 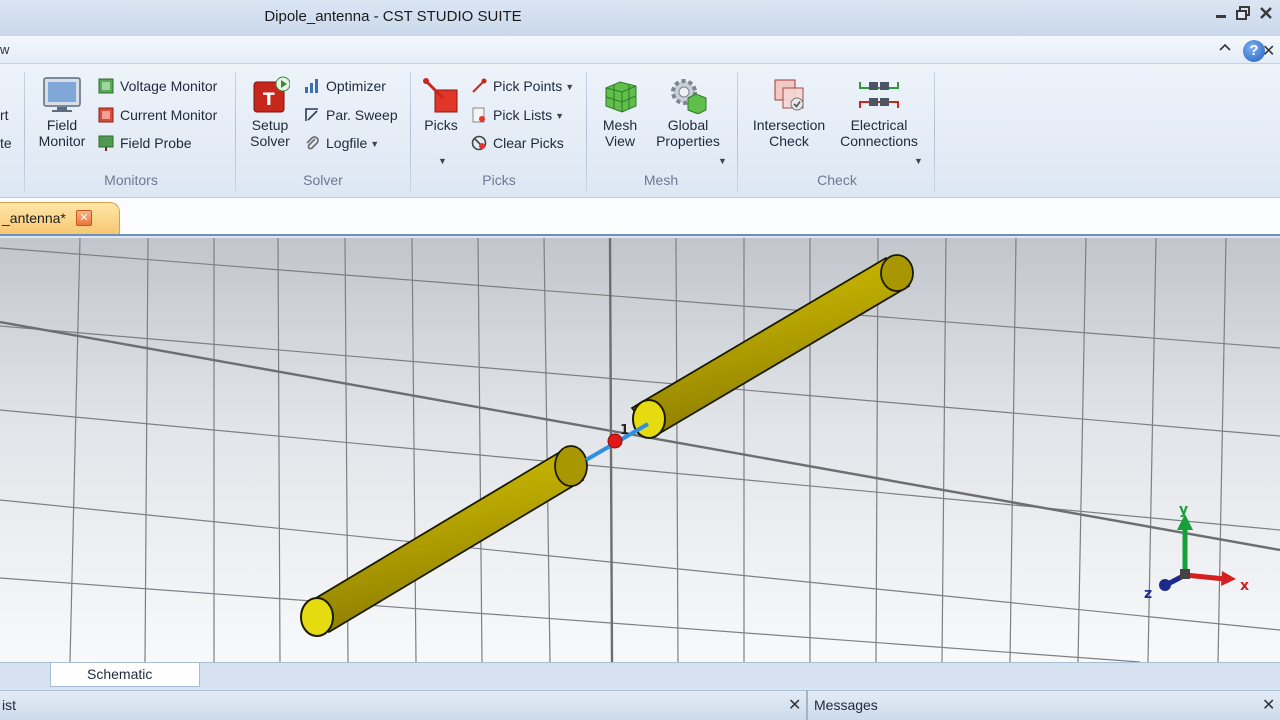 What do you see at coordinates (1268, 705) in the screenshot?
I see `close-messages-icon: ✕` at bounding box center [1268, 705].